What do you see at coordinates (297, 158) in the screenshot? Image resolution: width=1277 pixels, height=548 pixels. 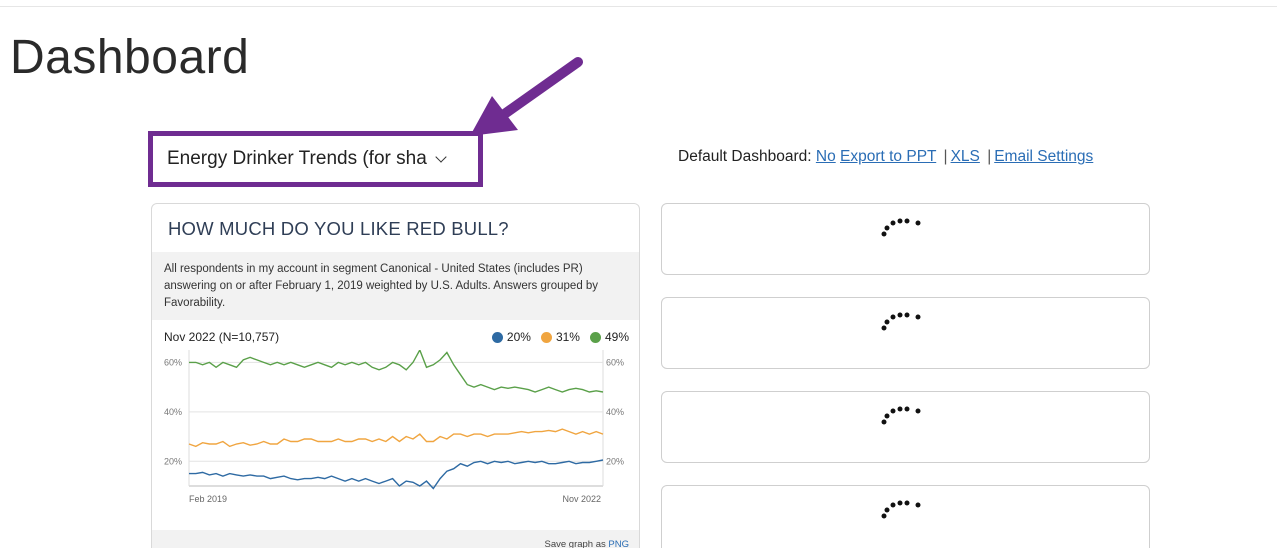 I see `dashboard-select-value: Energy Drinker Trends (for sha` at bounding box center [297, 158].